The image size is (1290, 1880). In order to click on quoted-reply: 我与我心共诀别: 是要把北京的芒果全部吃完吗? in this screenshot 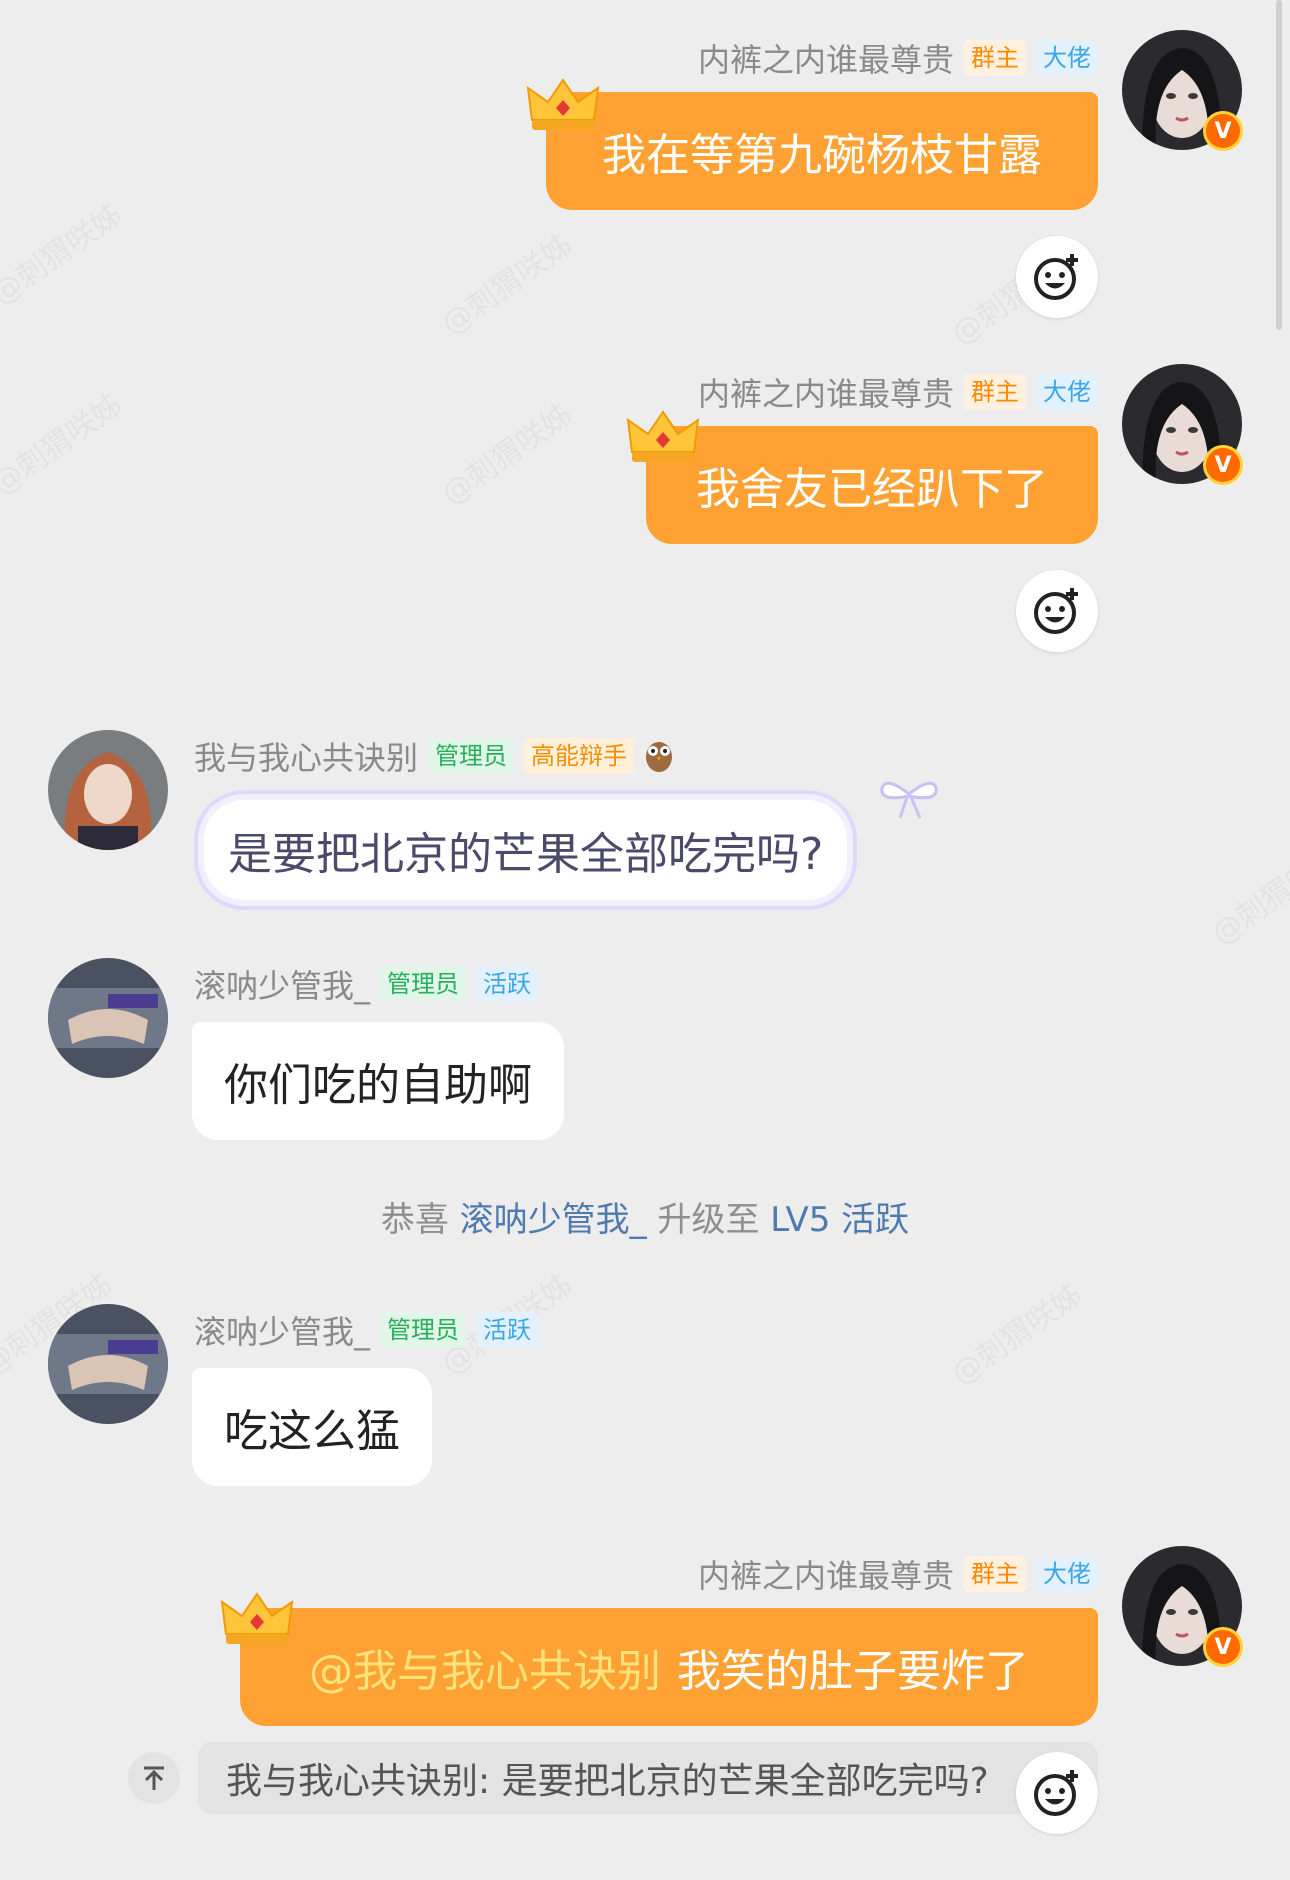, I will do `click(648, 1778)`.